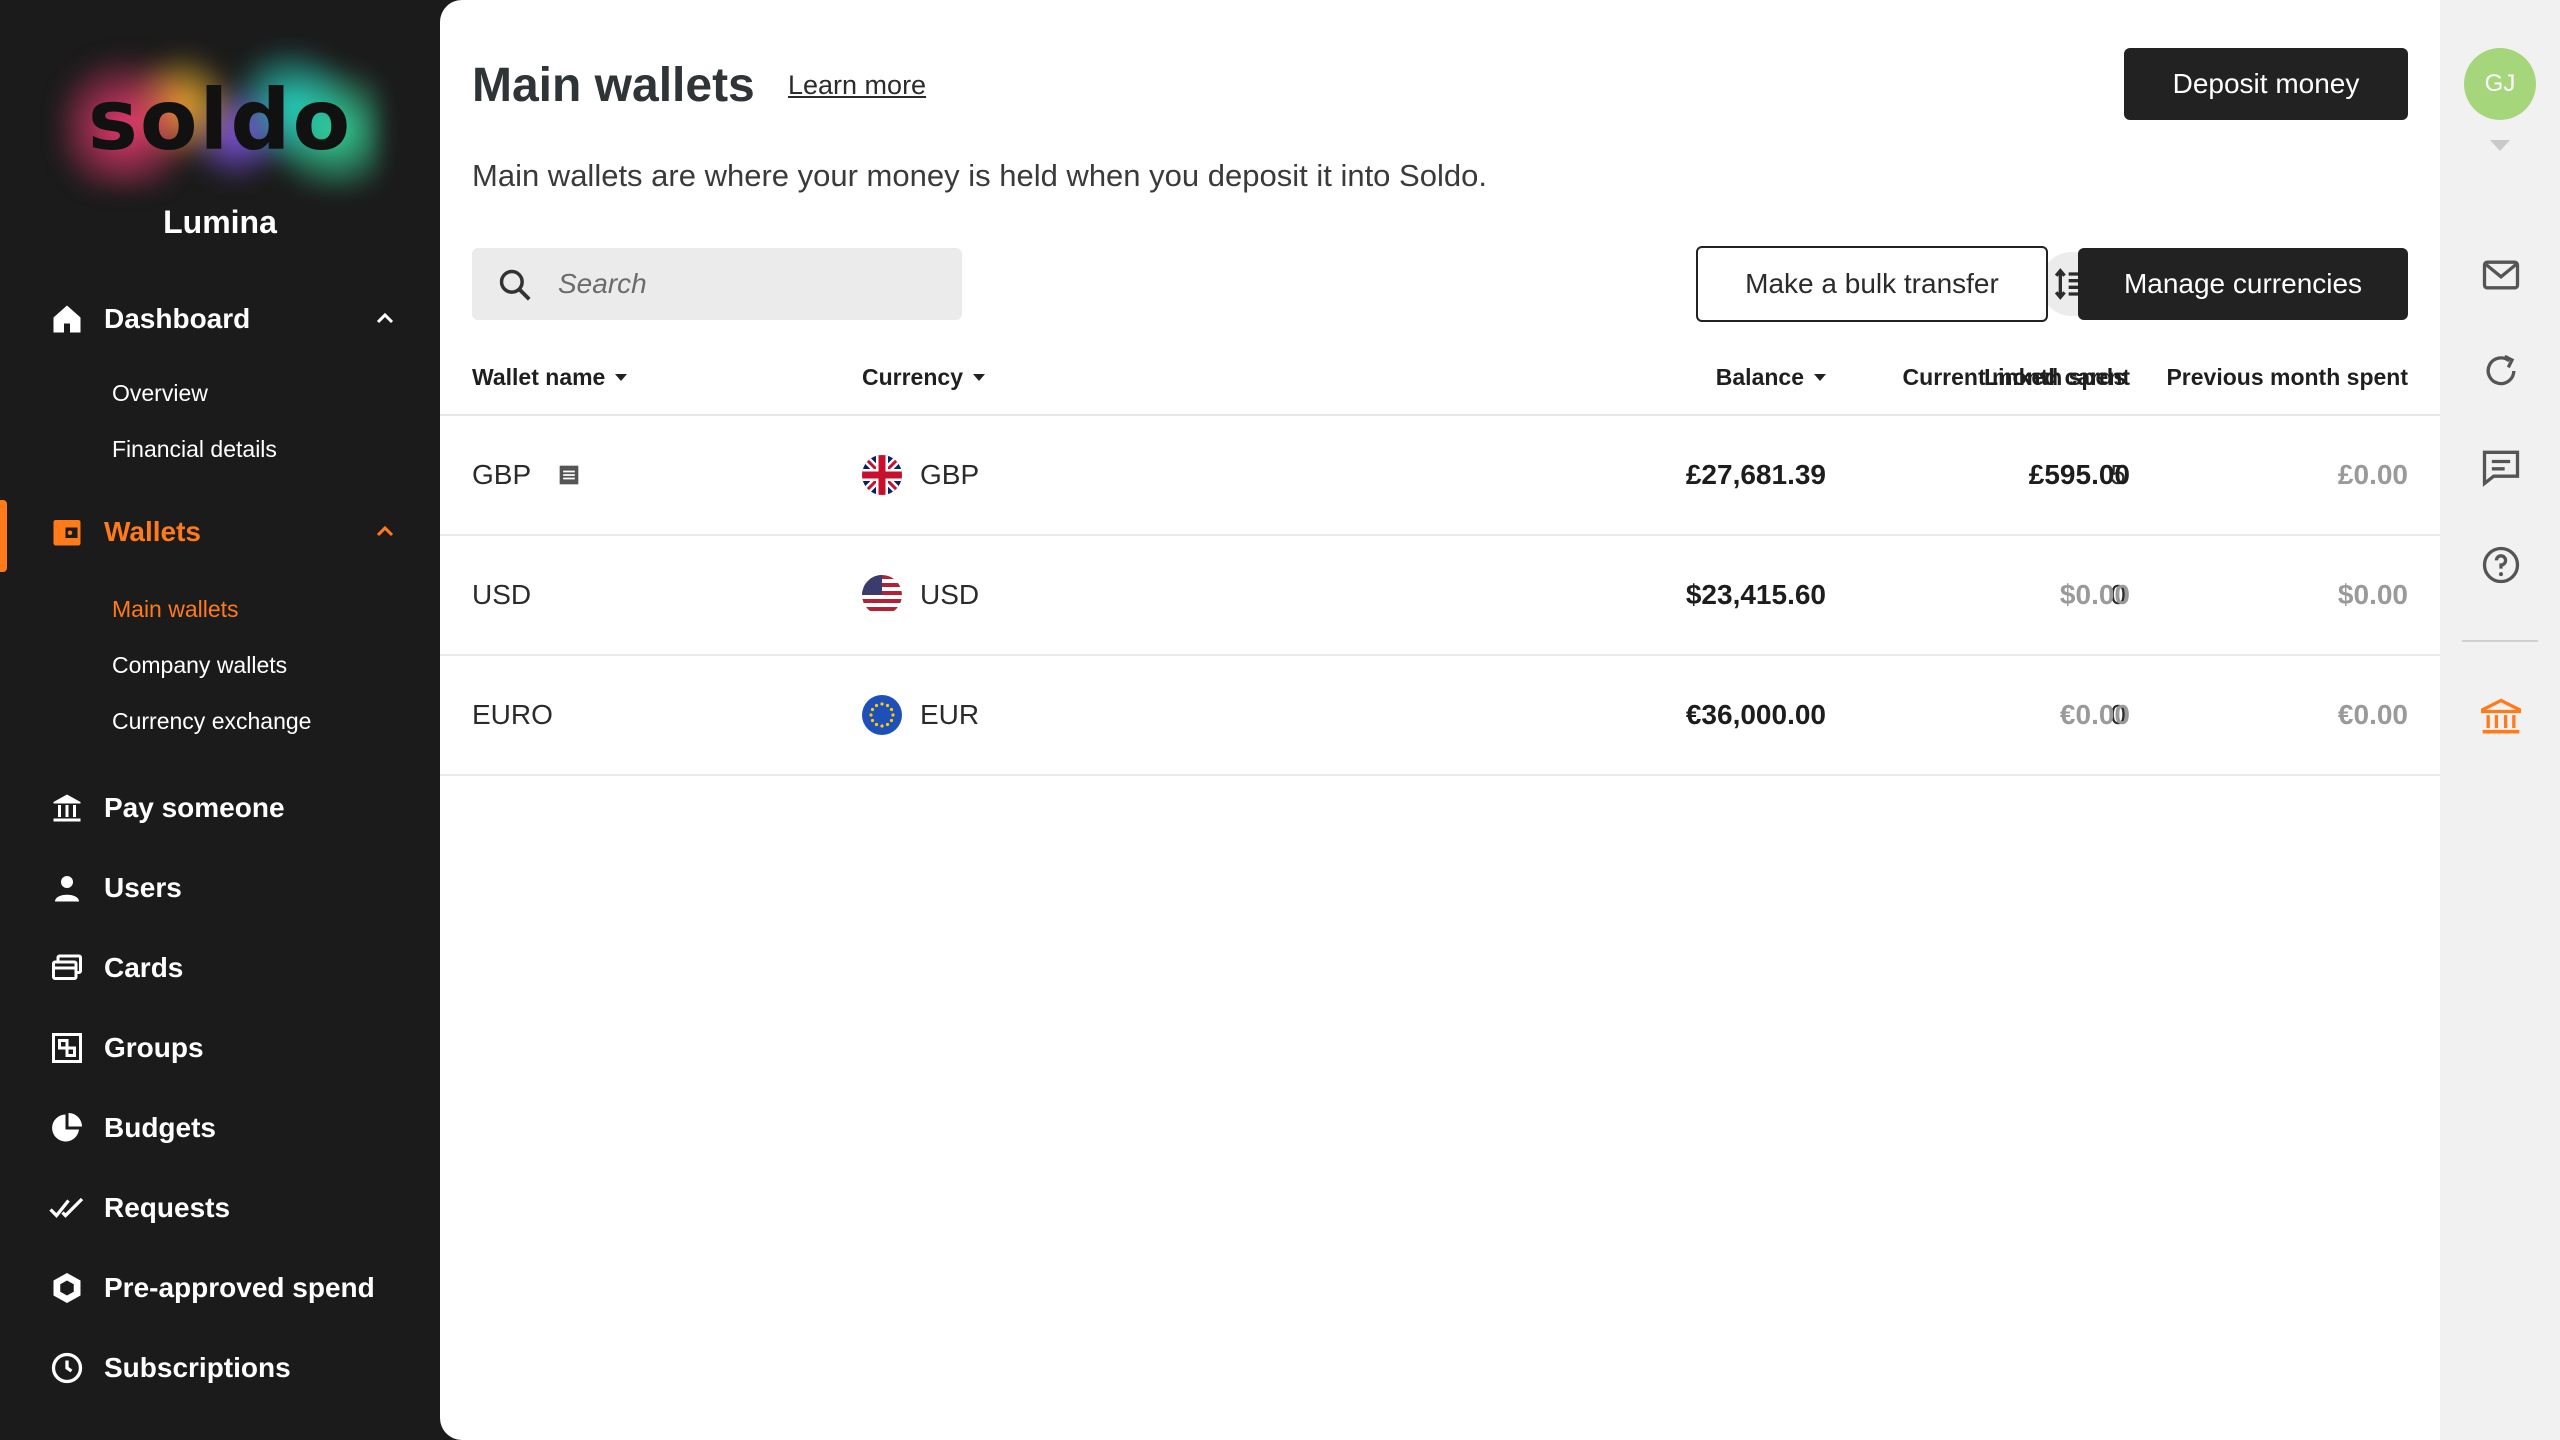 The height and width of the screenshot is (1440, 2560). Describe the element at coordinates (912, 377) in the screenshot. I see `column-label: Currency` at that location.